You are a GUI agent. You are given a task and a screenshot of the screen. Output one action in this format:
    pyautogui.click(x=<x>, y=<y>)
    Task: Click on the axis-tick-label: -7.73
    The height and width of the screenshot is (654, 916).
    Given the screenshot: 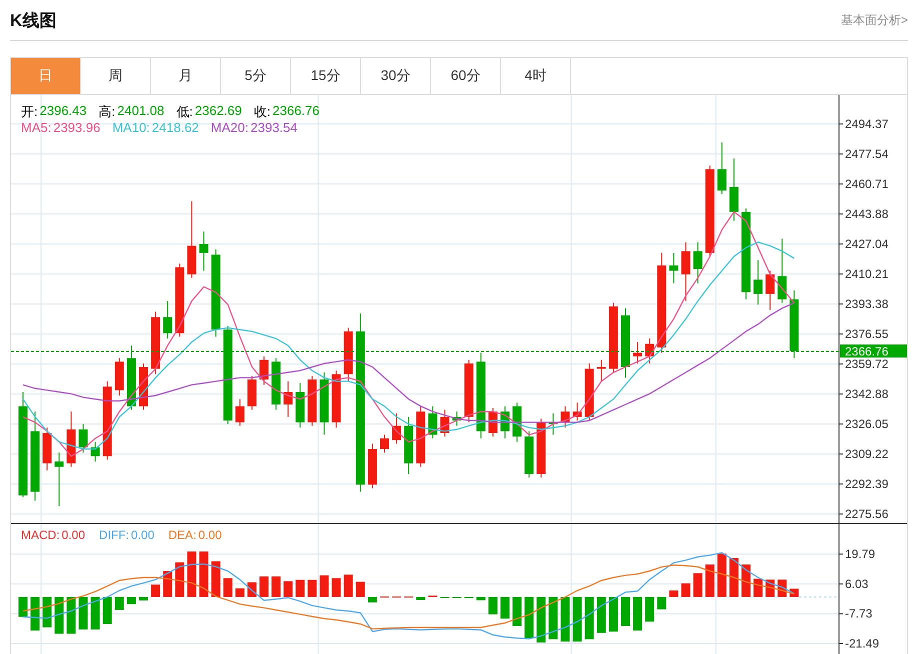 What is the action you would take?
    pyautogui.click(x=855, y=613)
    